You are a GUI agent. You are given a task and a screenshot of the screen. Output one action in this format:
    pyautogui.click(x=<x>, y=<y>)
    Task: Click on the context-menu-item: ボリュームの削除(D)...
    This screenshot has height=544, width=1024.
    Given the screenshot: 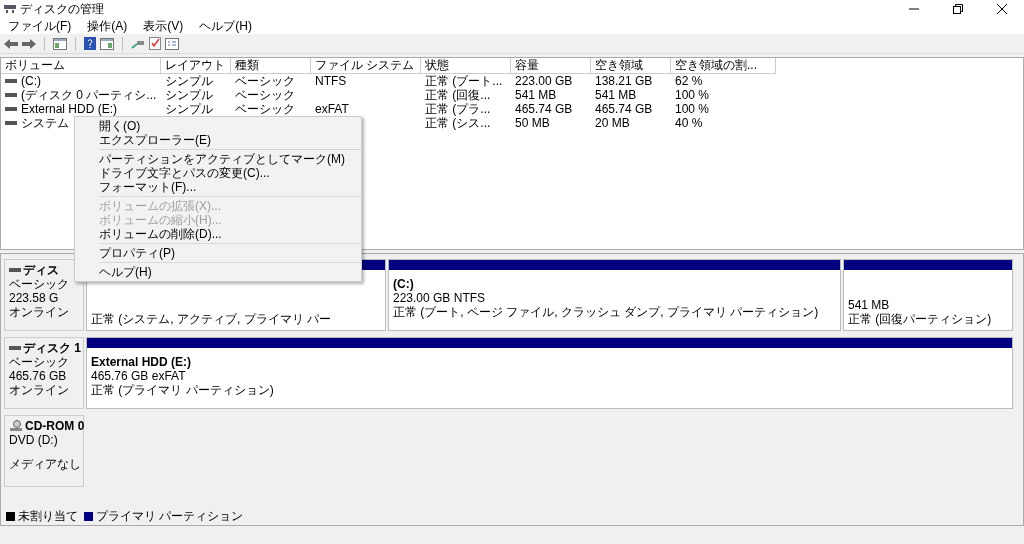 What is the action you would take?
    pyautogui.click(x=230, y=234)
    